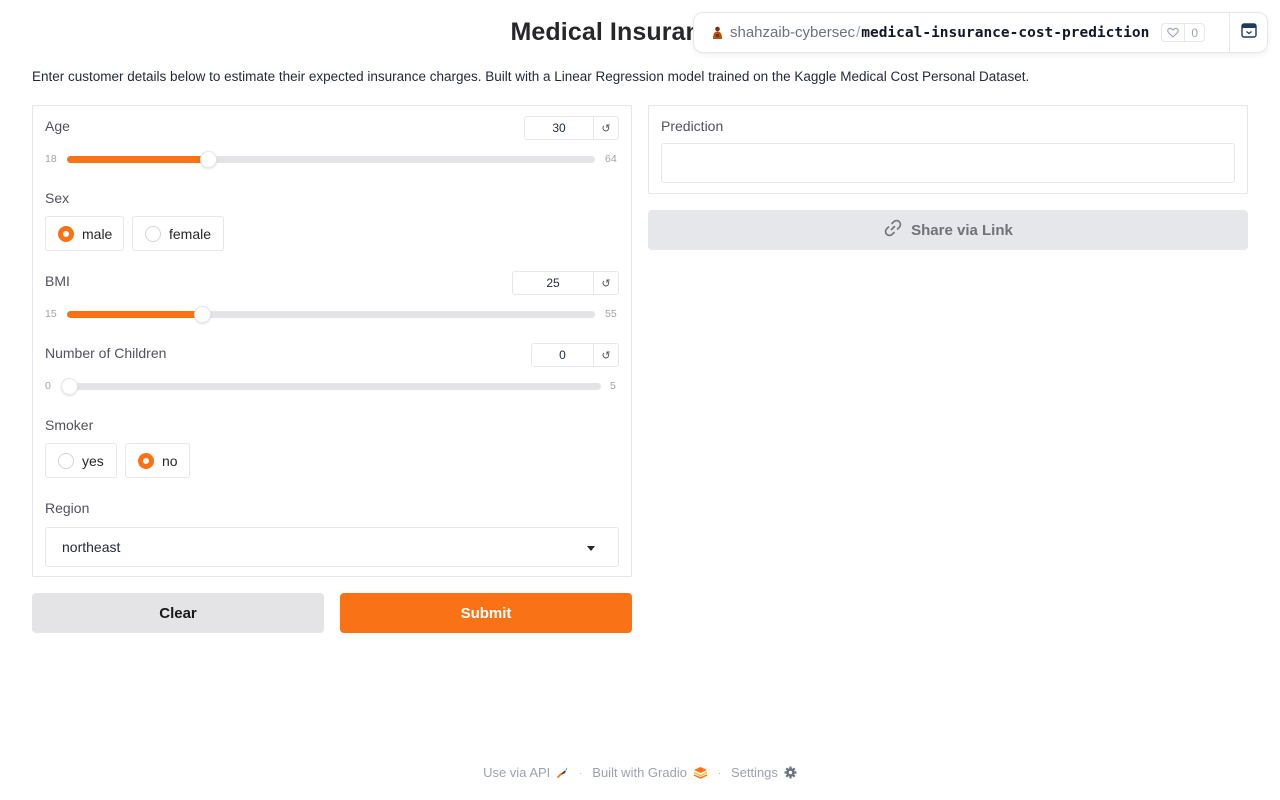 The width and height of the screenshot is (1280, 800). I want to click on children-min: 0, so click(48, 386).